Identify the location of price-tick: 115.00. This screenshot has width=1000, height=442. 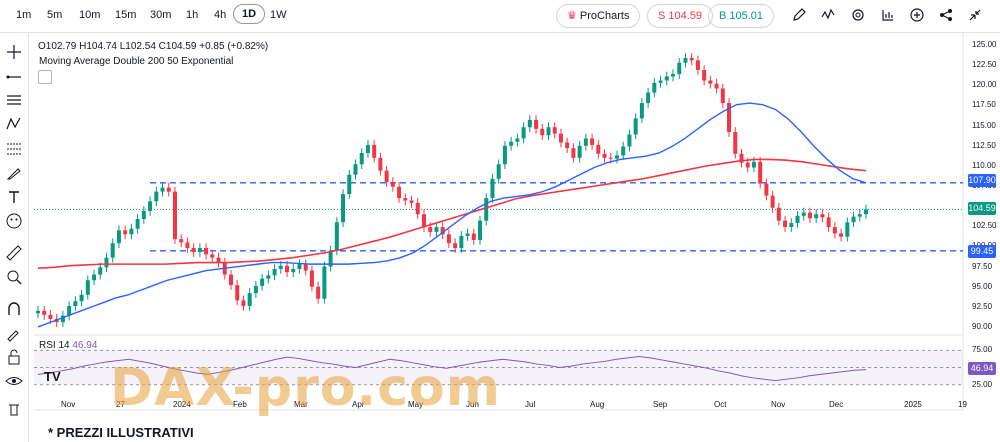
(984, 125).